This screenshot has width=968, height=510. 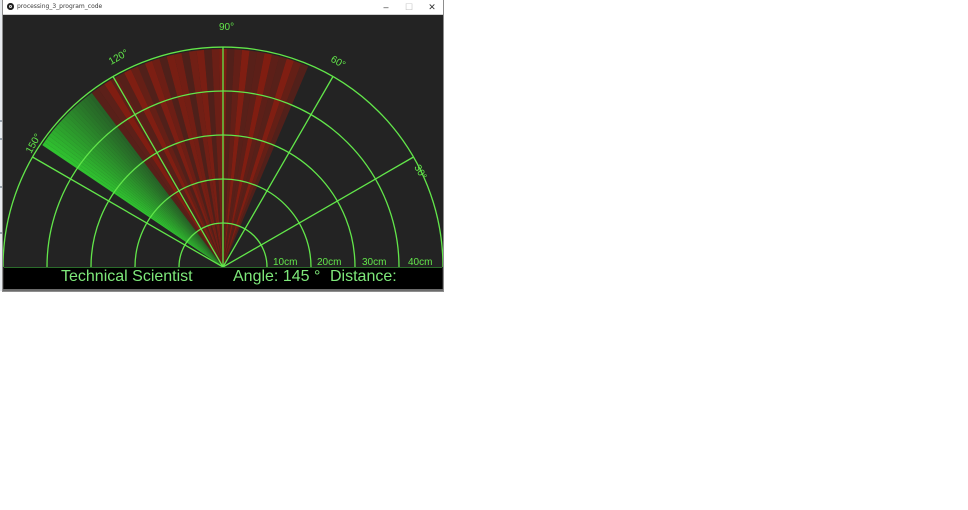 What do you see at coordinates (223, 290) in the screenshot?
I see `window-bottom-edge` at bounding box center [223, 290].